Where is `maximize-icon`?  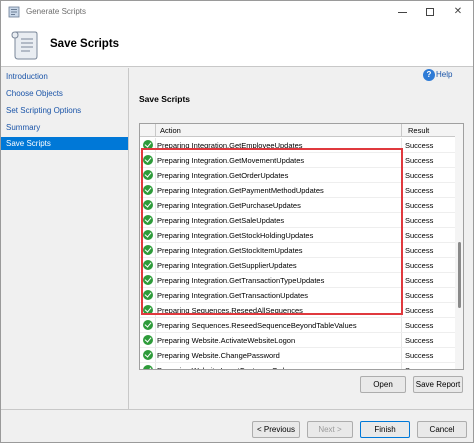
maximize-icon is located at coordinates (430, 12).